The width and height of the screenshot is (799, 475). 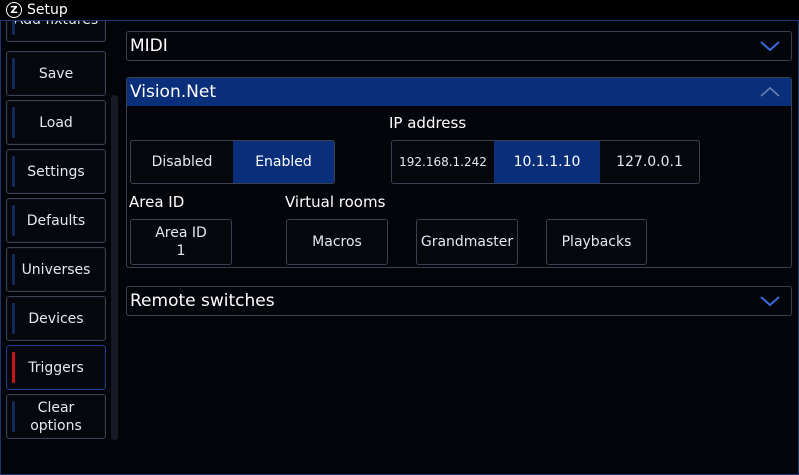 I want to click on grandmaster-button: Grandmaster, so click(x=467, y=242).